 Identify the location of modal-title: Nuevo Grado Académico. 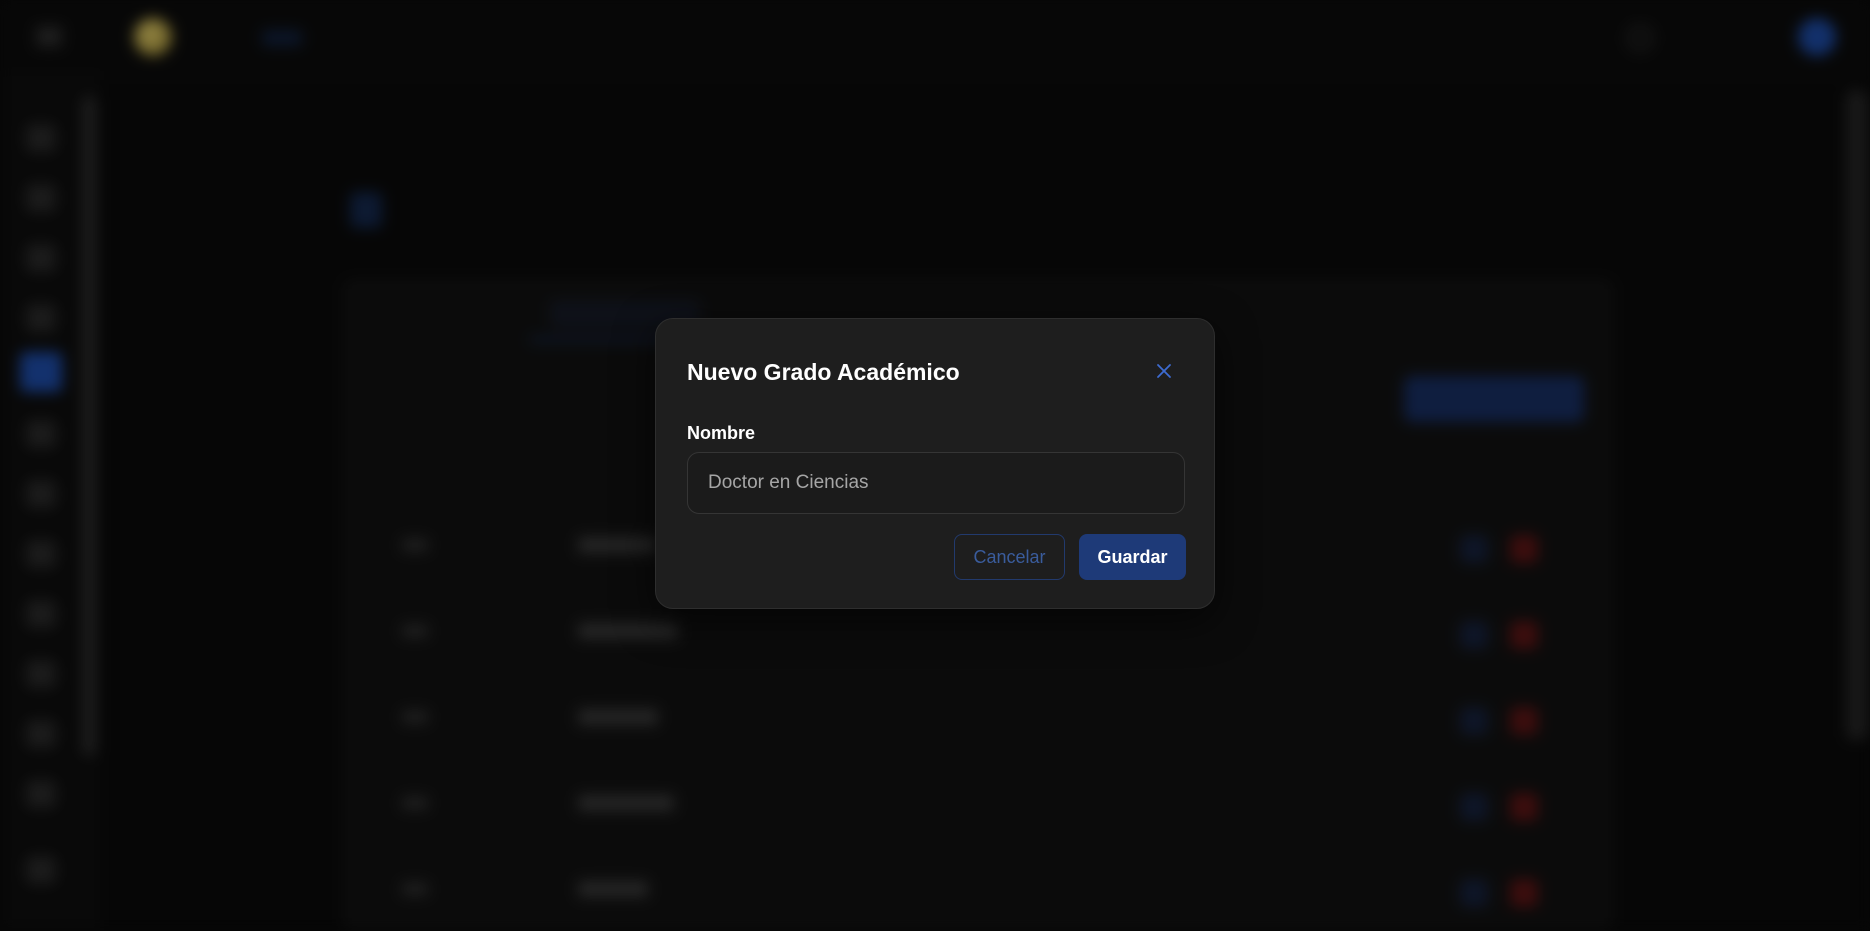
(823, 372).